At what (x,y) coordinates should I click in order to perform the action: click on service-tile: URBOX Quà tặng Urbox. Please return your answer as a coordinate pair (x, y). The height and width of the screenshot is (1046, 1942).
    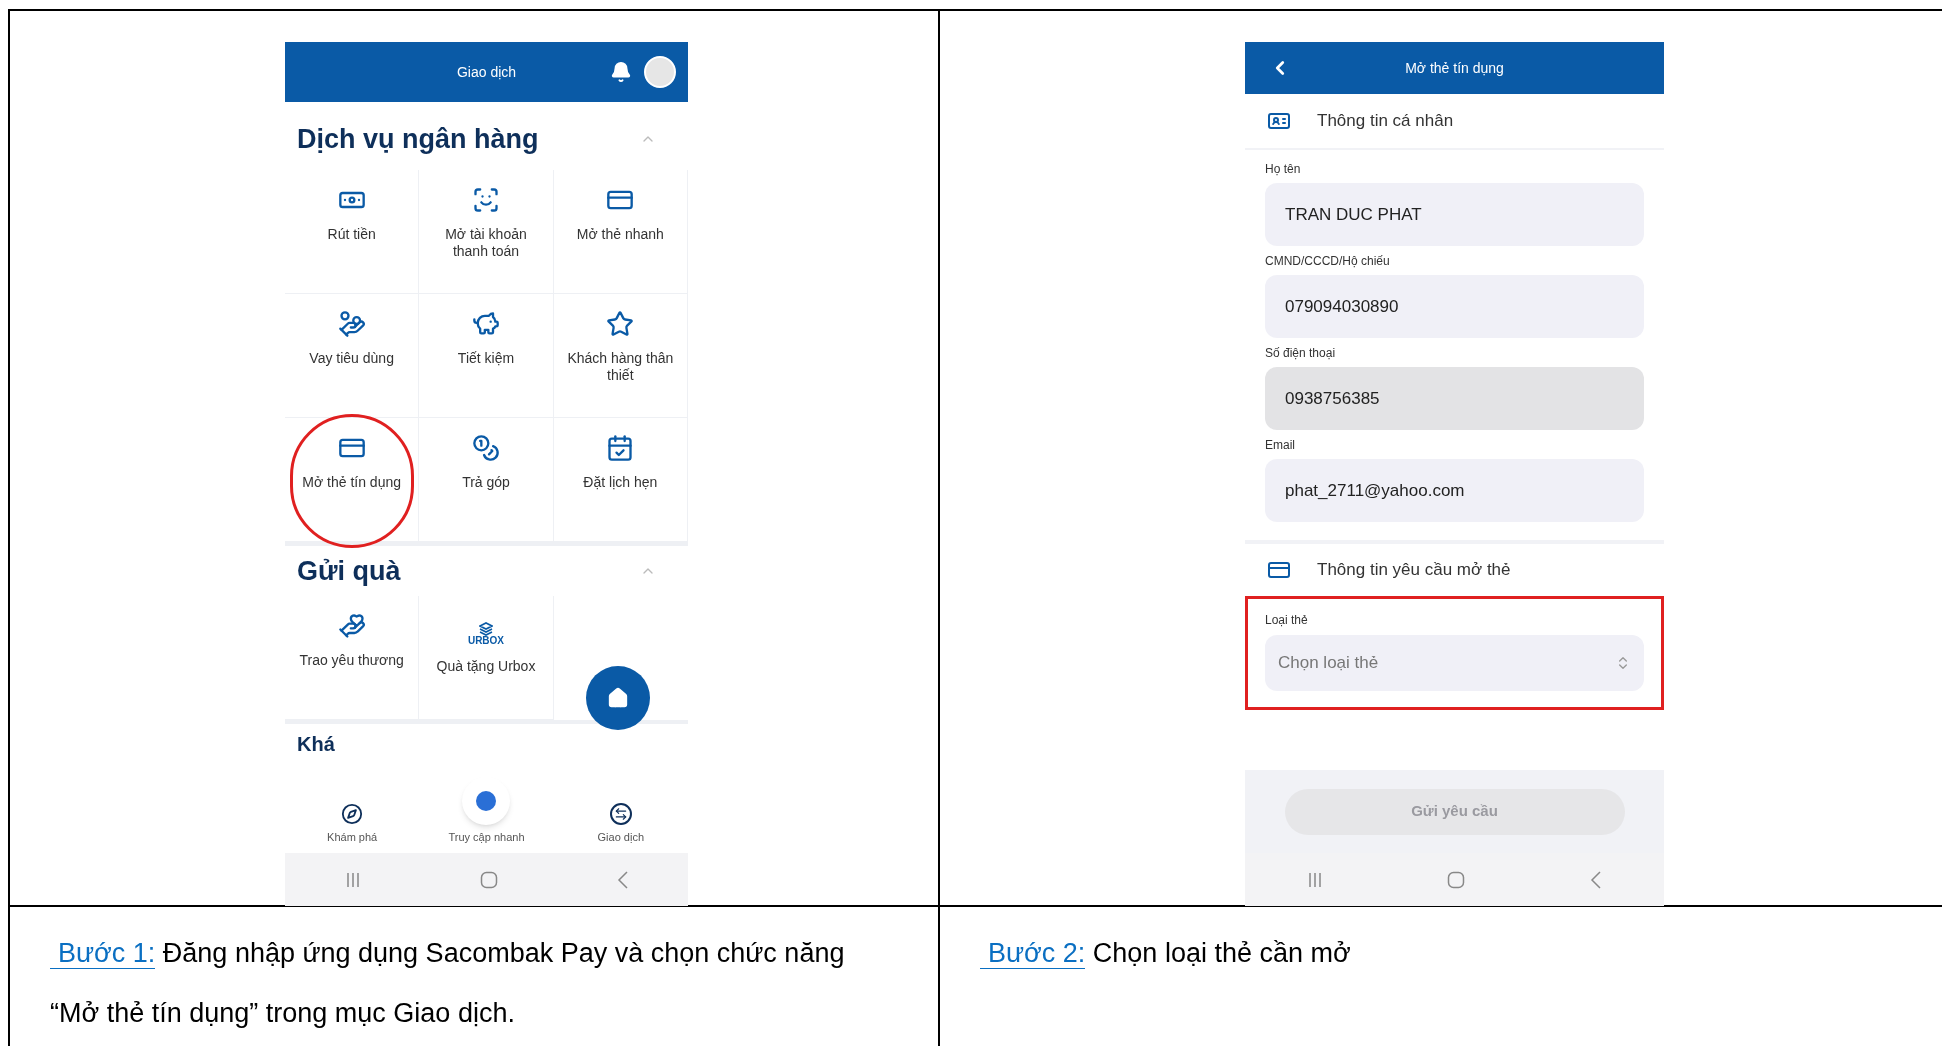
    Looking at the image, I should click on (486, 658).